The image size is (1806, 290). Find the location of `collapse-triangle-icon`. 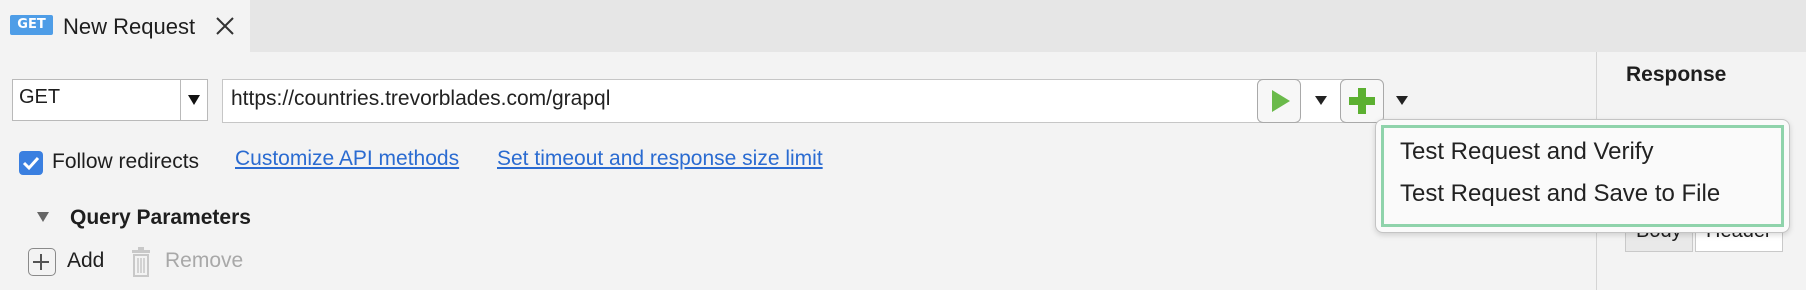

collapse-triangle-icon is located at coordinates (43, 217).